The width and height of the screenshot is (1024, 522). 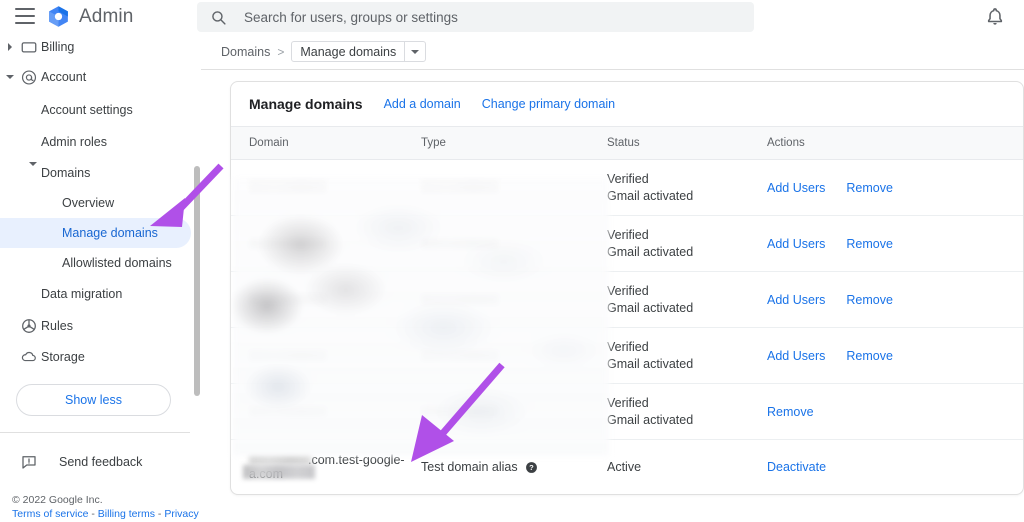 I want to click on chevron-right-icon, so click(x=10, y=47).